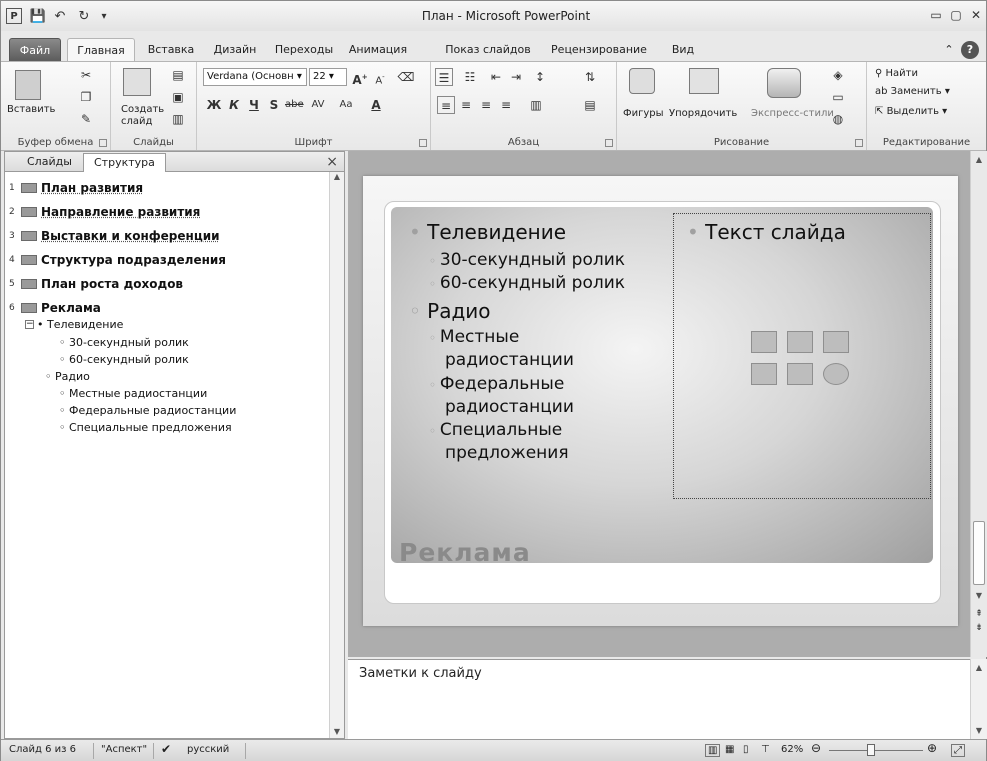 Image resolution: width=987 pixels, height=761 pixels. What do you see at coordinates (378, 50) in the screenshot?
I see `tab-animation: Анимация` at bounding box center [378, 50].